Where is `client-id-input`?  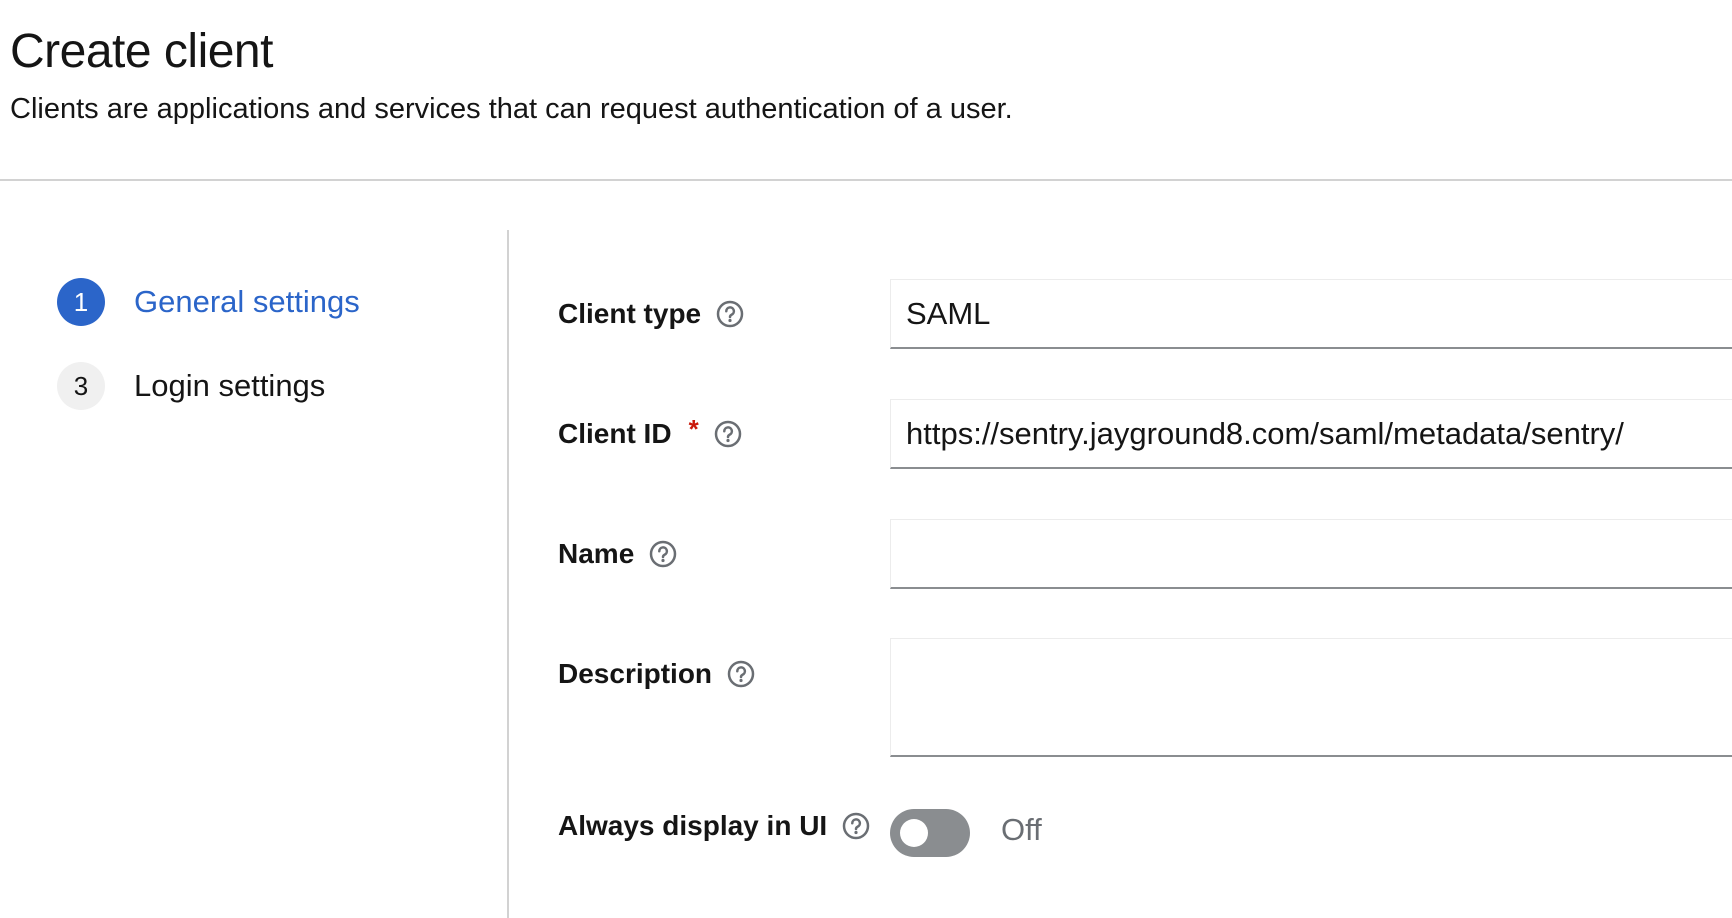 client-id-input is located at coordinates (1311, 434).